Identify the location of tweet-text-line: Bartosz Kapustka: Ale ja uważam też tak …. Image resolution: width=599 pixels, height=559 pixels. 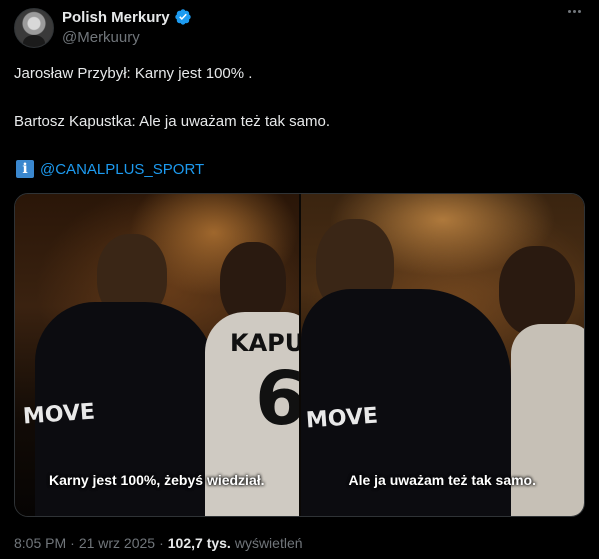
(172, 121).